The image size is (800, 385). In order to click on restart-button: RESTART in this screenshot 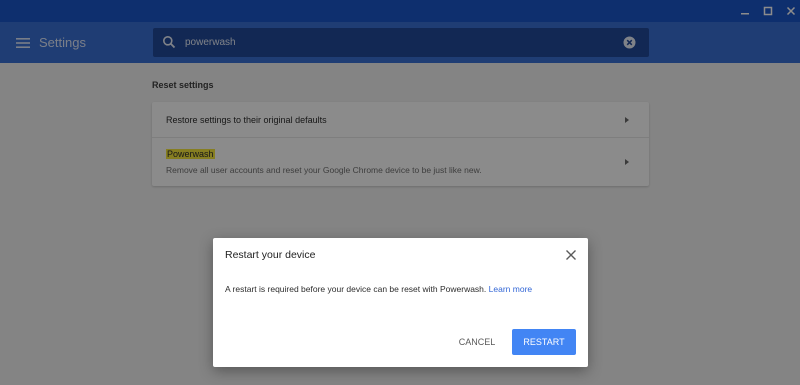, I will do `click(544, 342)`.